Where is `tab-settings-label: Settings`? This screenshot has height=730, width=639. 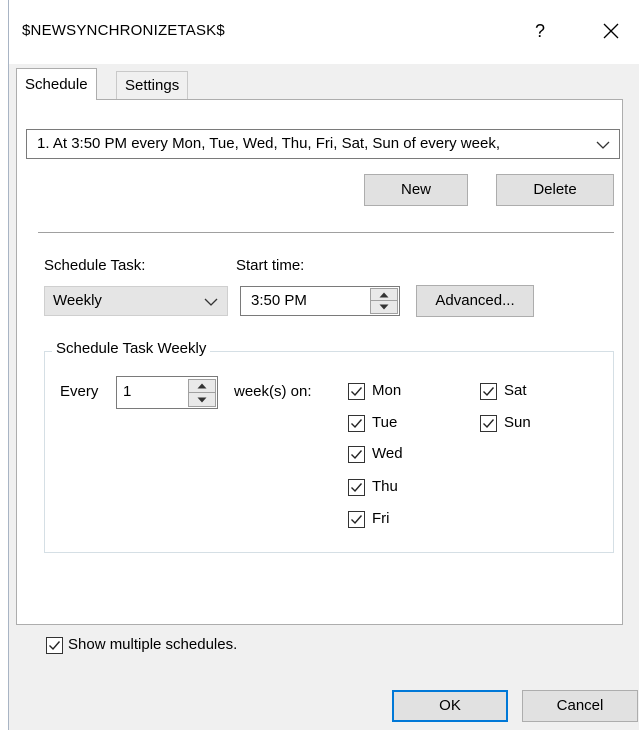 tab-settings-label: Settings is located at coordinates (152, 85).